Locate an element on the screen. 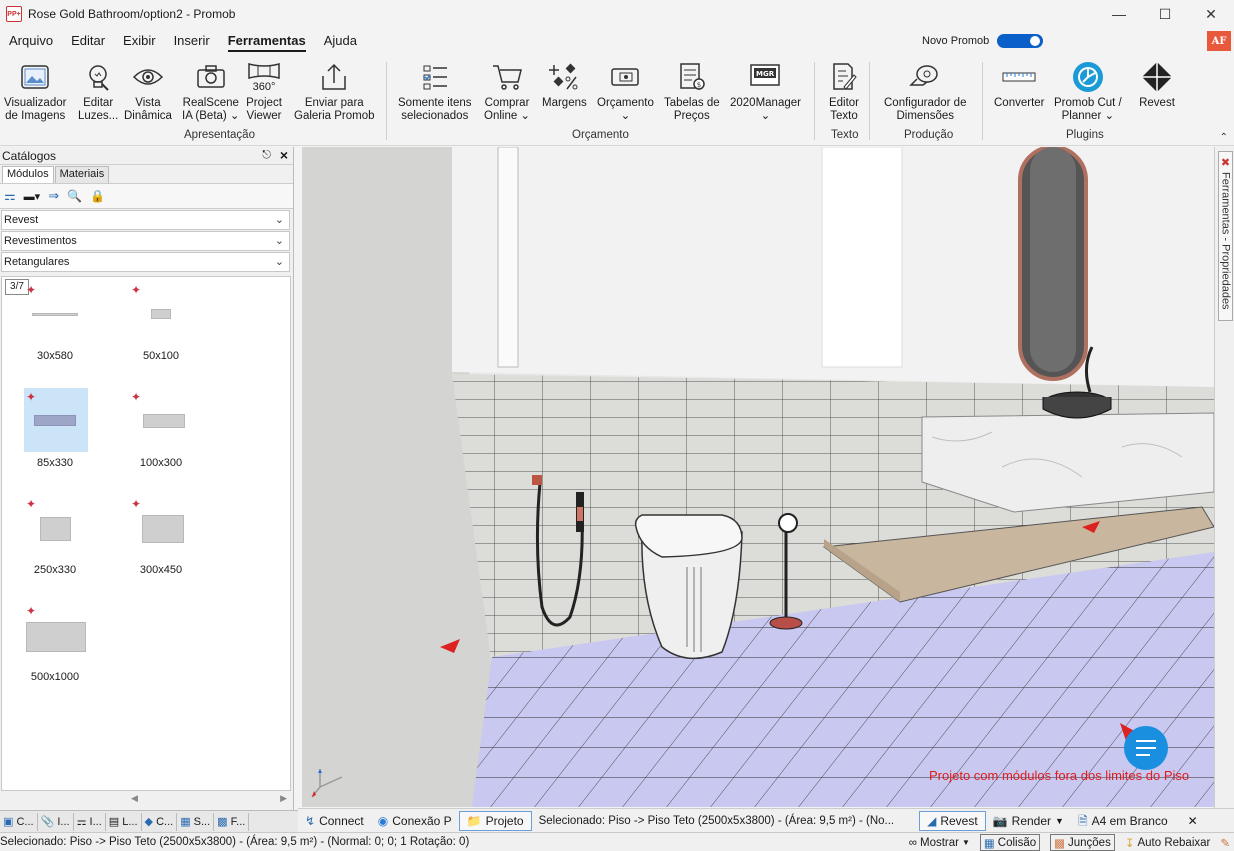  tab-materiais: Materiais is located at coordinates (82, 174).